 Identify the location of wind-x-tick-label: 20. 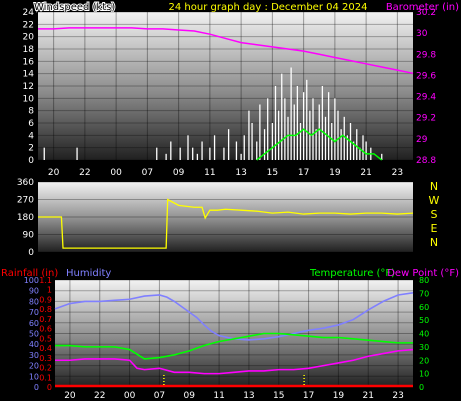
(54, 173).